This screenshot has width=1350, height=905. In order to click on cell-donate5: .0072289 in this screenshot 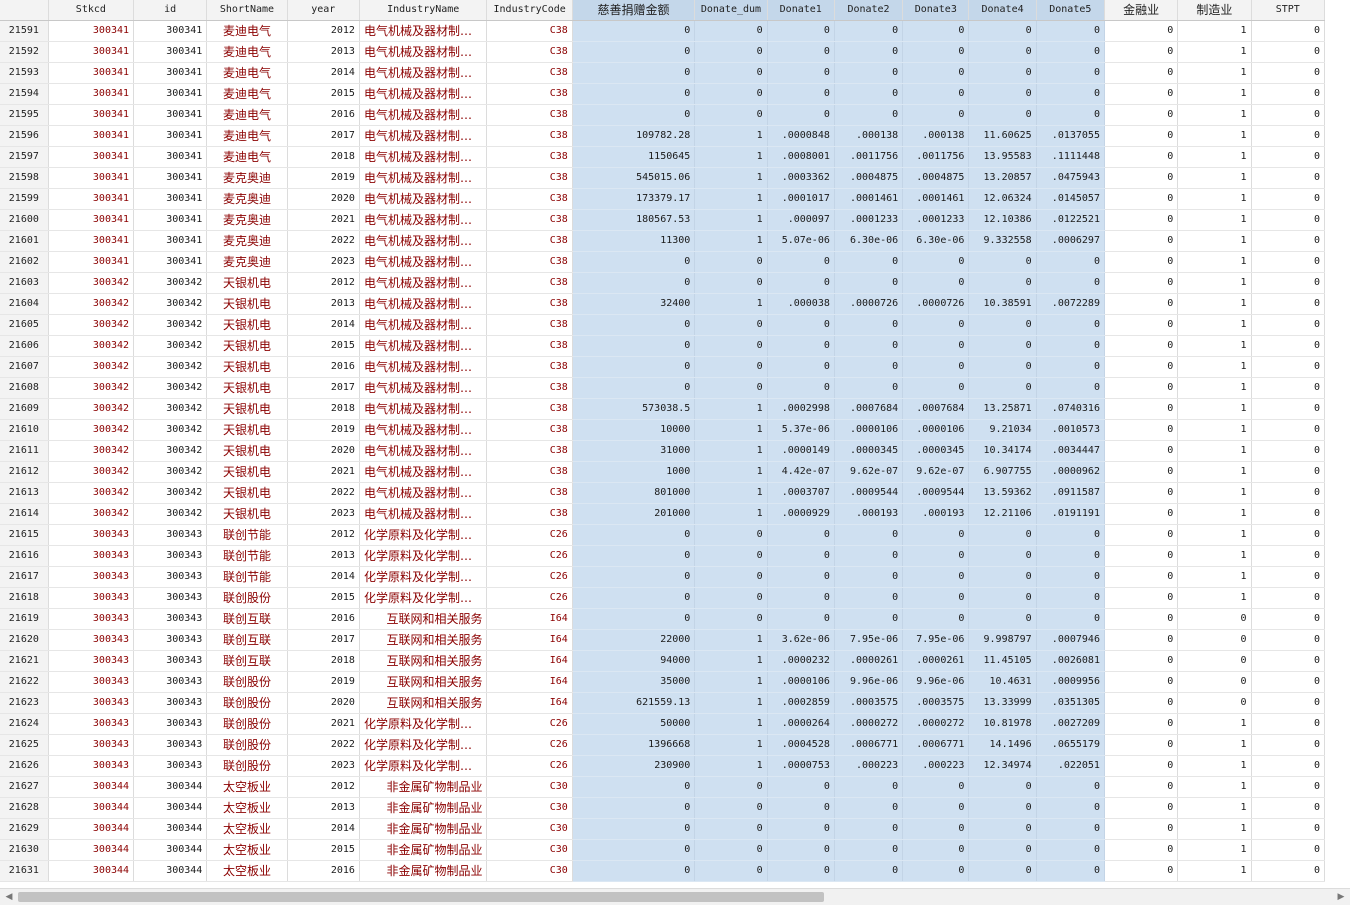, I will do `click(1070, 304)`.